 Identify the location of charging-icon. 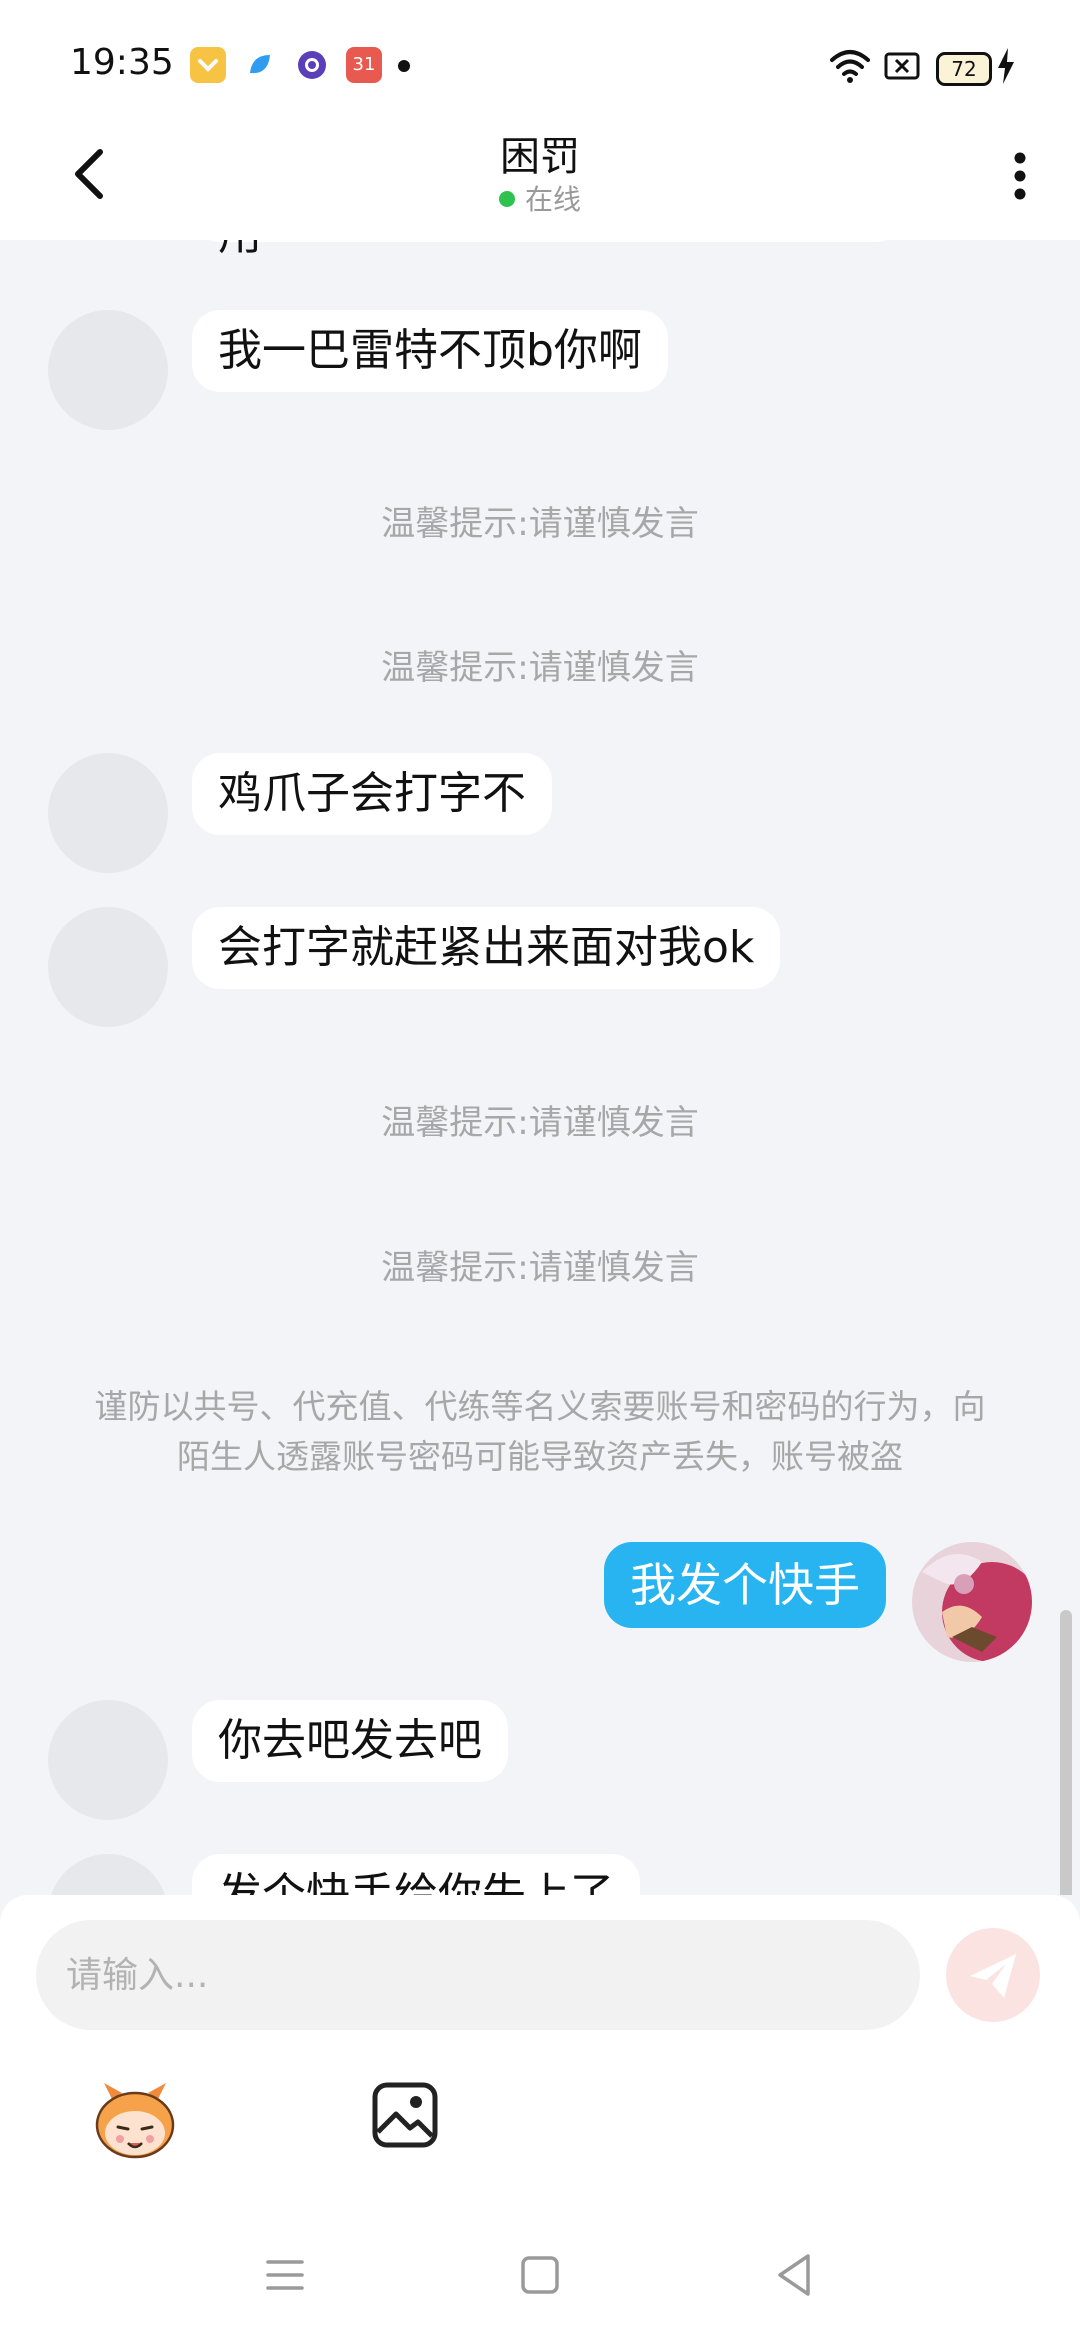
(1006, 66).